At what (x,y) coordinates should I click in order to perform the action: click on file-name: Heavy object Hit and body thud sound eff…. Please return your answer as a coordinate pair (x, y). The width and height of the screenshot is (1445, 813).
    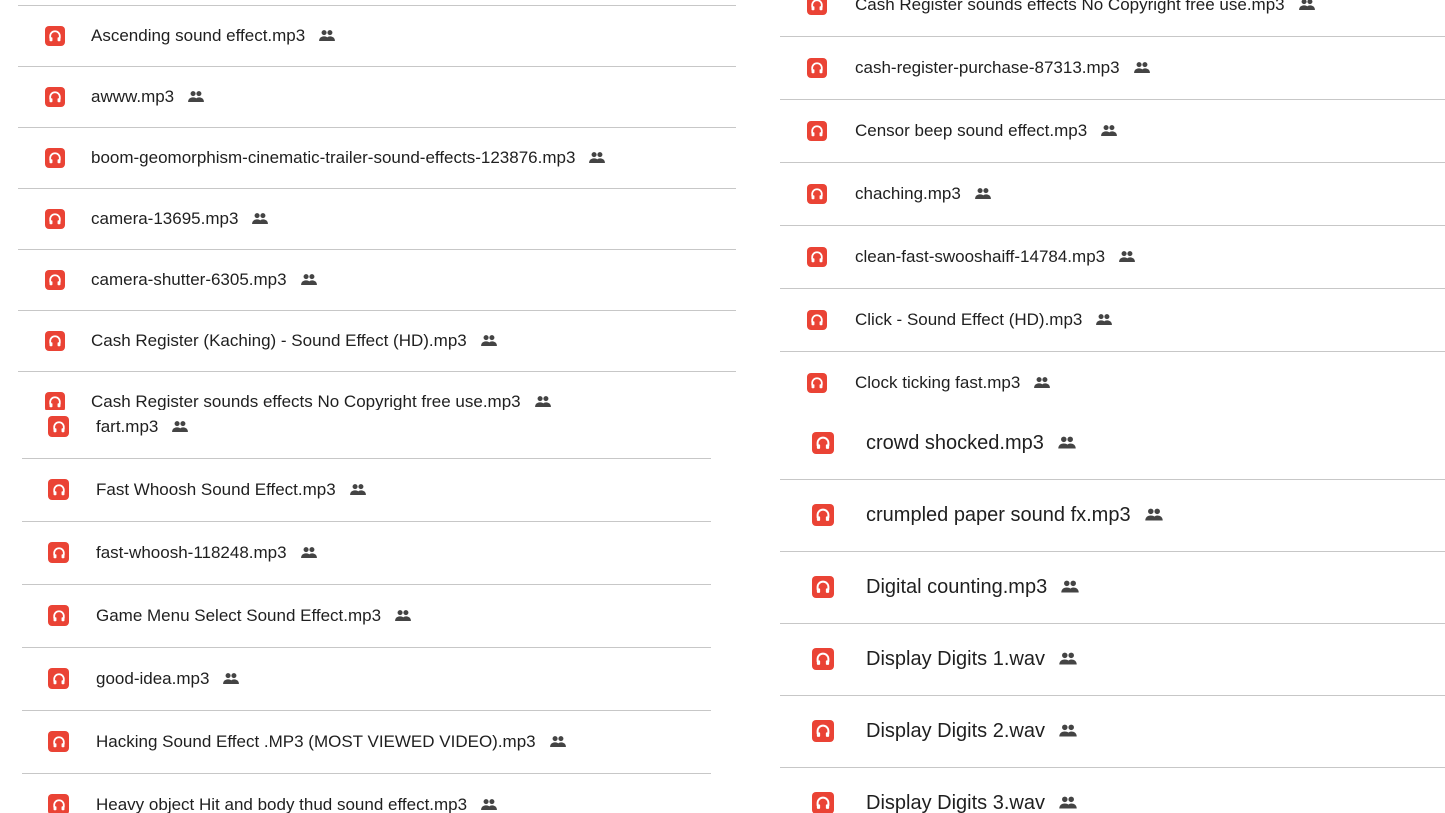
    Looking at the image, I should click on (282, 803).